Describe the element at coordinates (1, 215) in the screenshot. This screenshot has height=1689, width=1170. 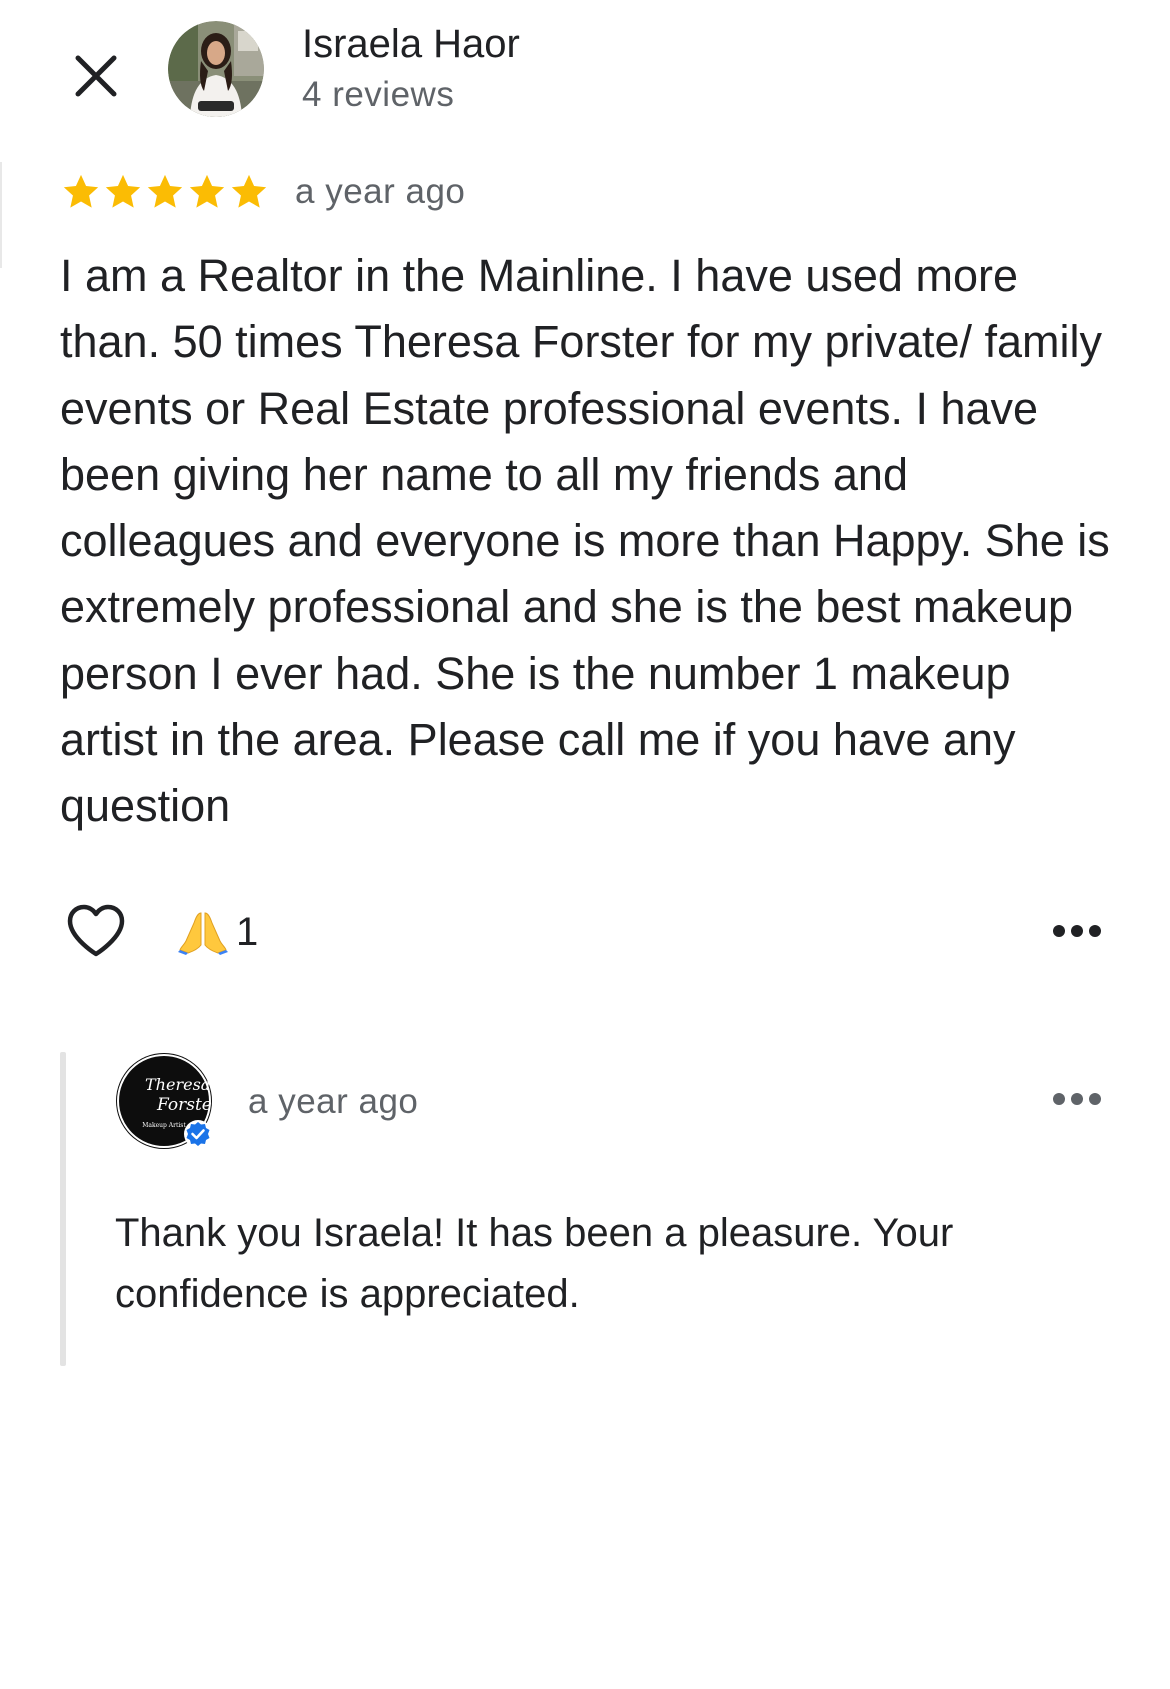
I see `edge-divider` at that location.